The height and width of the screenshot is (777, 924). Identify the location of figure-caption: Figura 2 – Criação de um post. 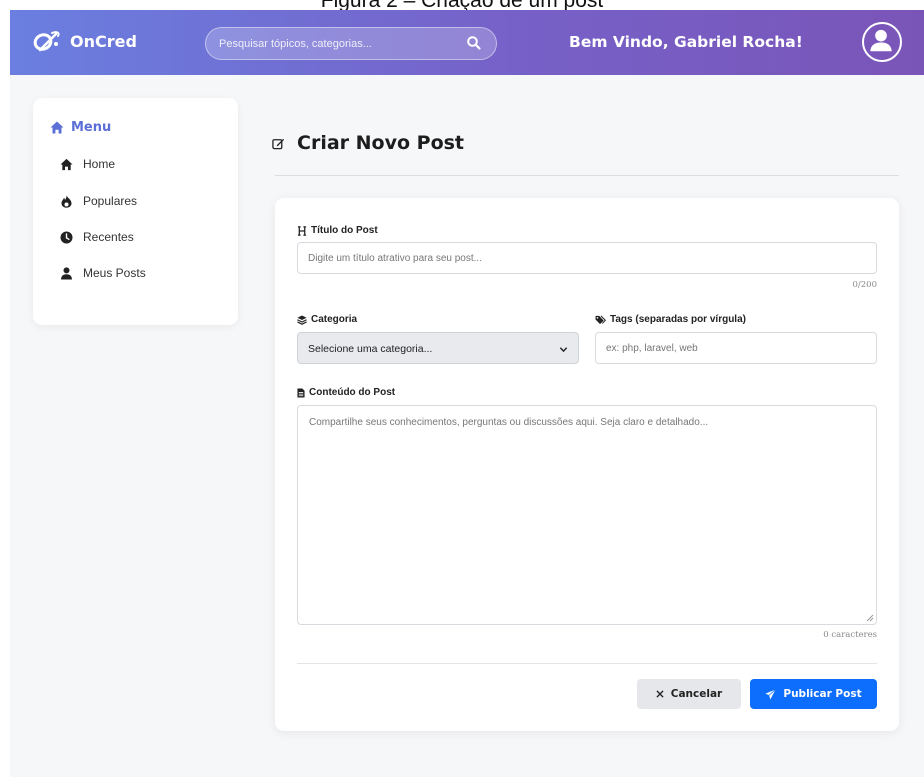
(462, 5).